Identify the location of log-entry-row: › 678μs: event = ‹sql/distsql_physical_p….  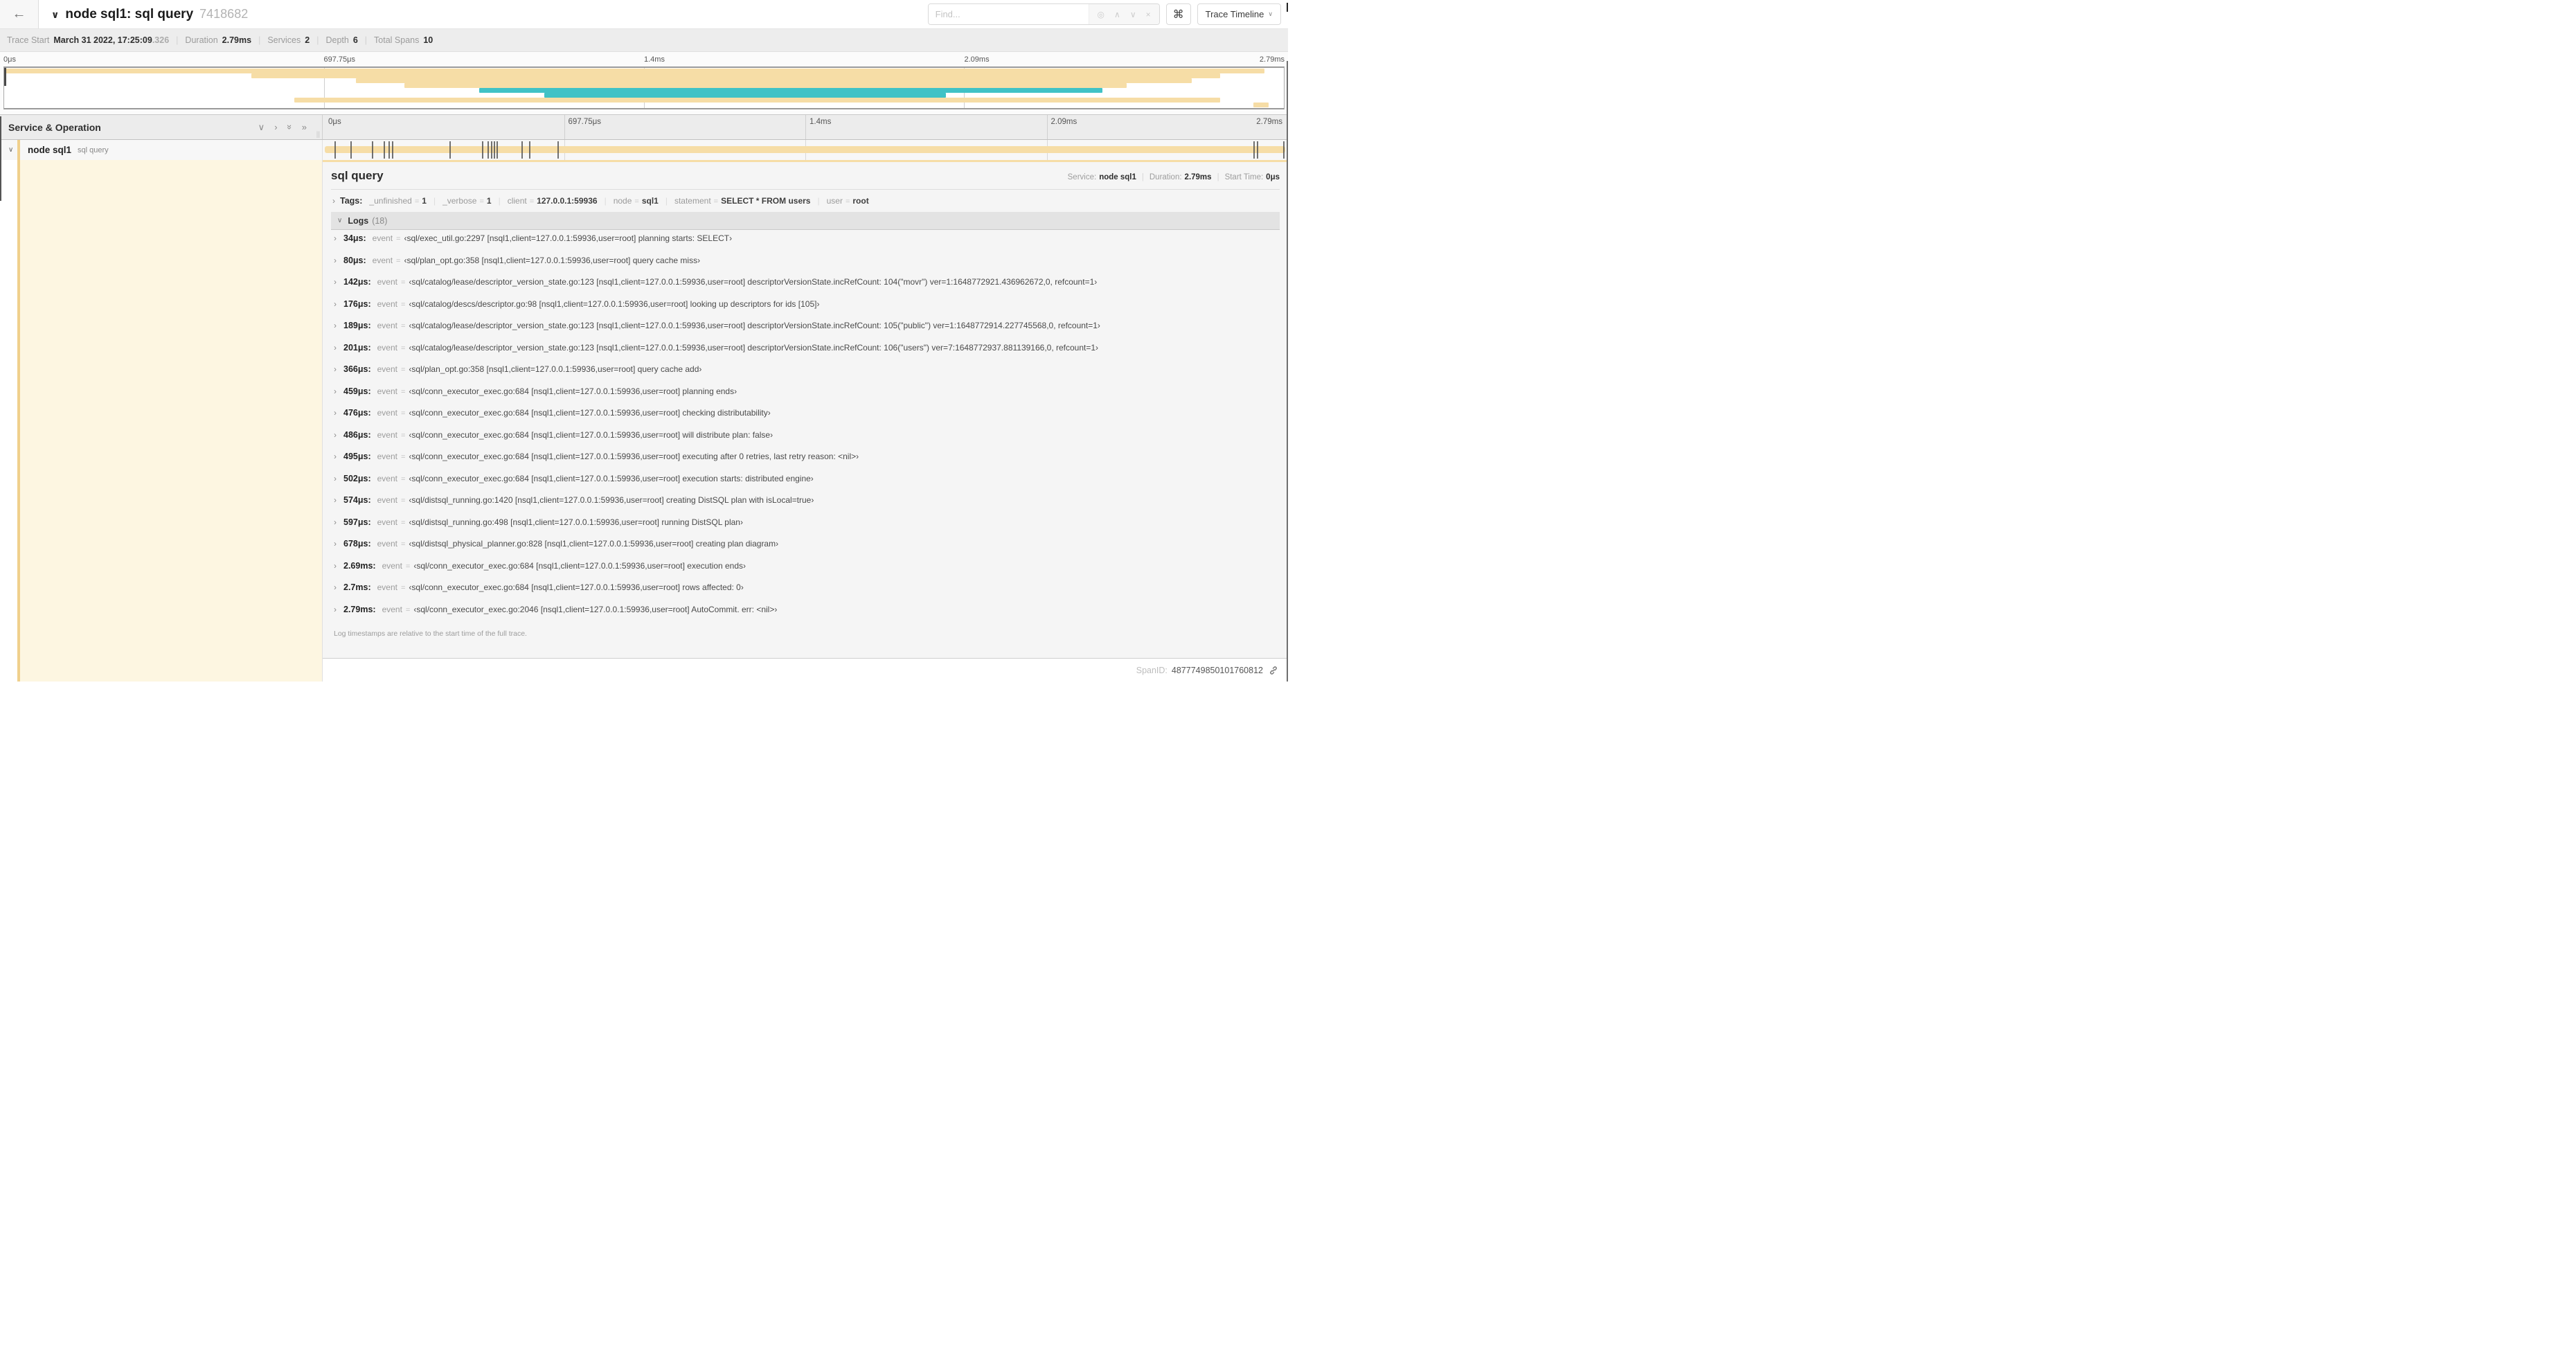
(807, 550).